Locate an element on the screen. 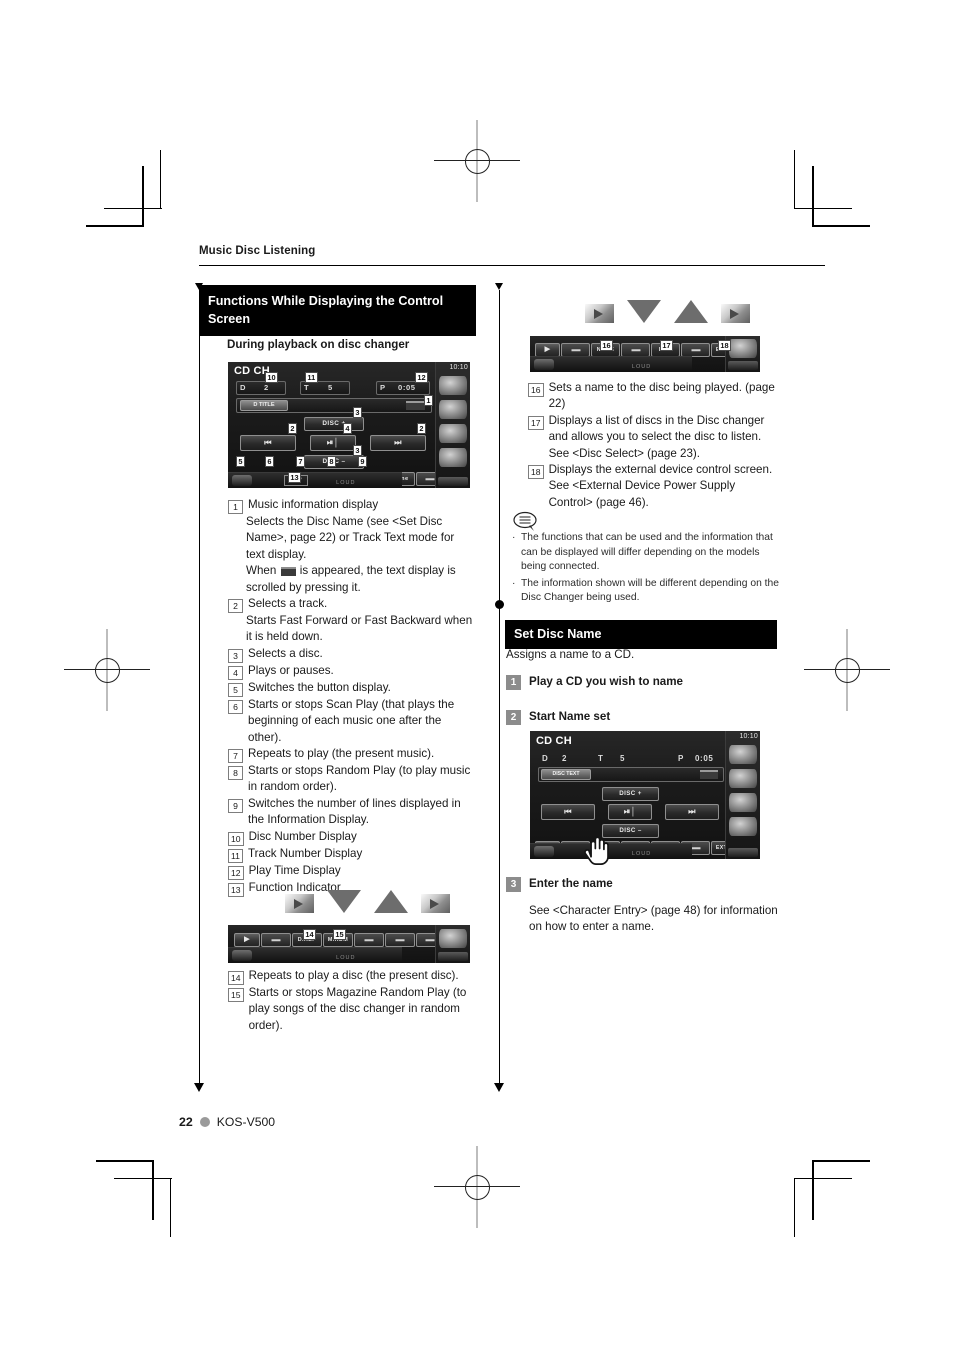 Image resolution: width=954 pixels, height=1350 pixels. crop-mark-bl-h2 is located at coordinates (143, 1179).